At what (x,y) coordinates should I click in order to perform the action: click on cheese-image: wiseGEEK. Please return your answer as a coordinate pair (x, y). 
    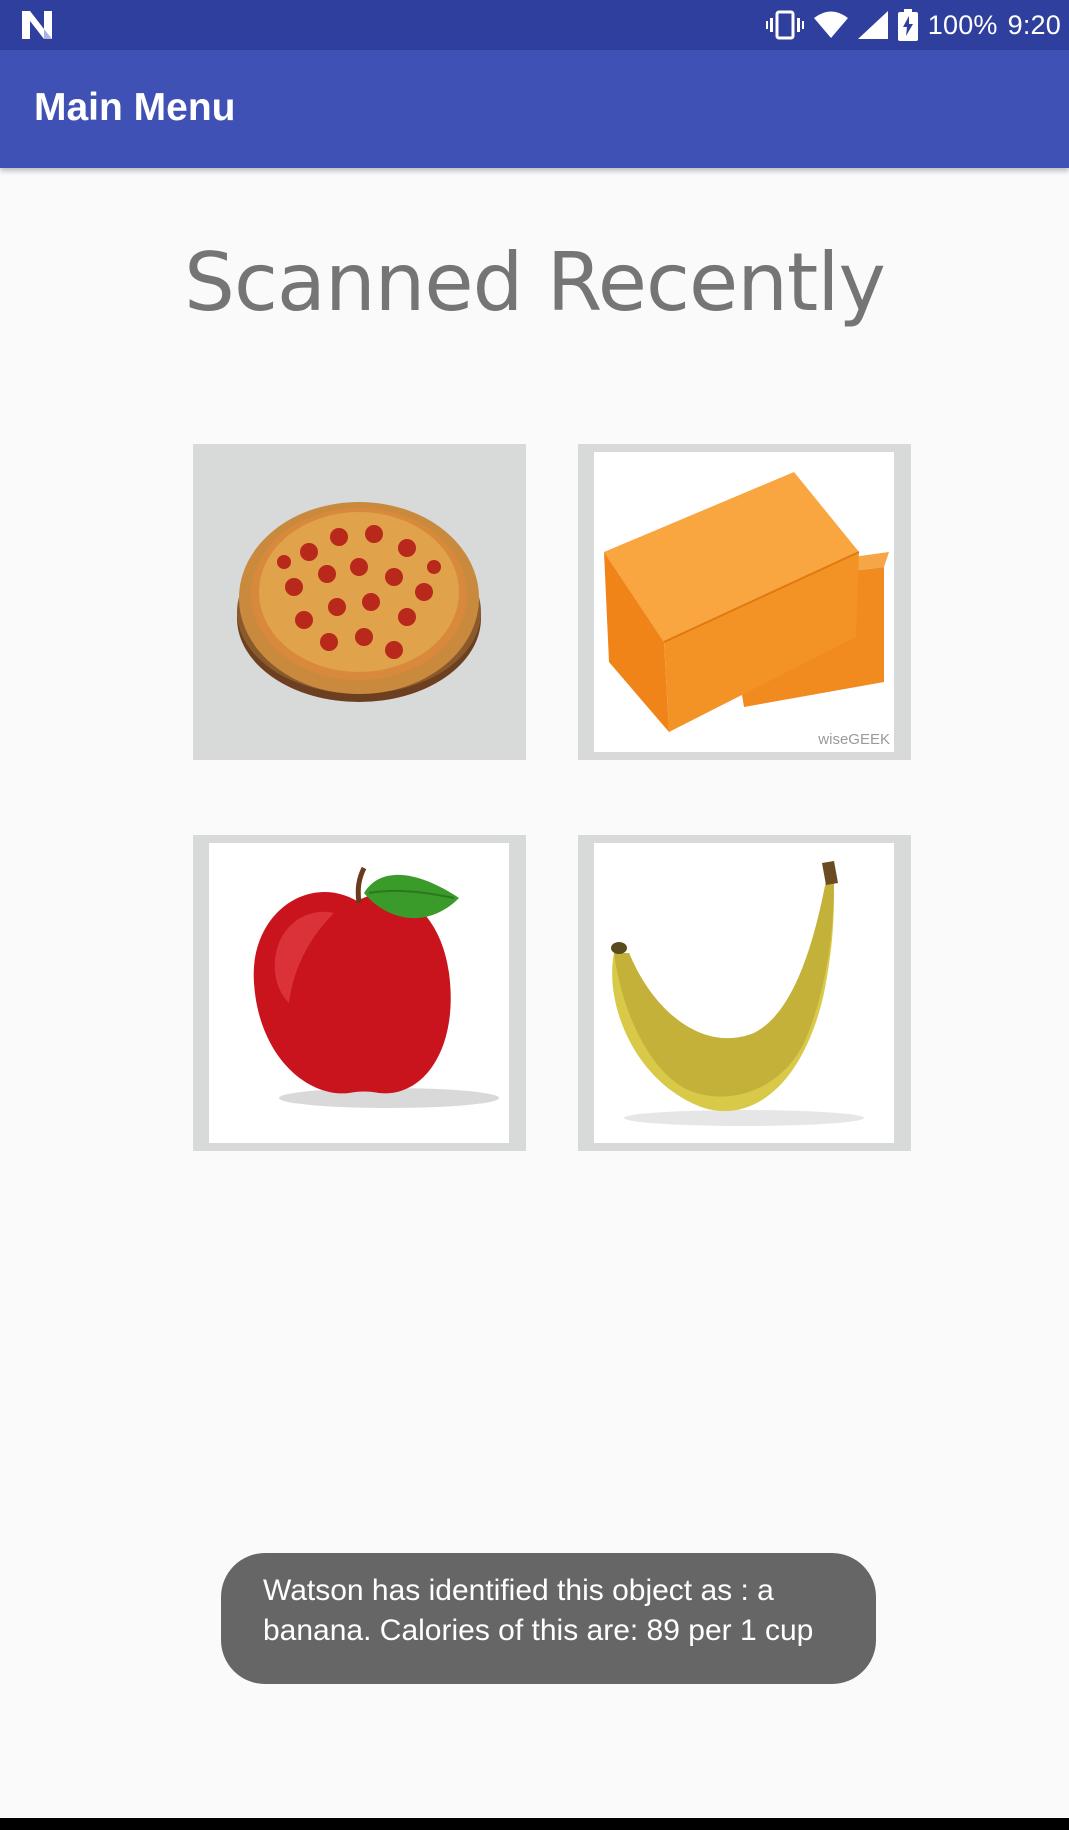
    Looking at the image, I should click on (744, 602).